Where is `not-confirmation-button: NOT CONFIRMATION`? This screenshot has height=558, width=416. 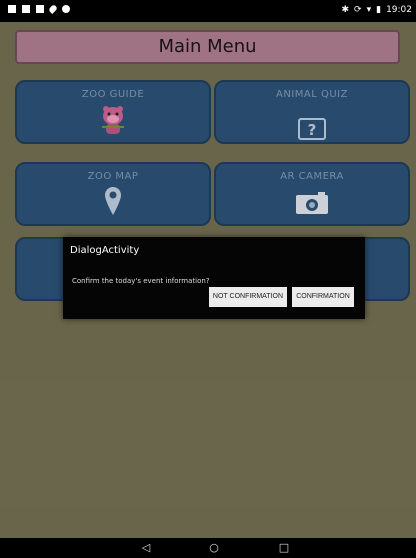 not-confirmation-button: NOT CONFIRMATION is located at coordinates (248, 297).